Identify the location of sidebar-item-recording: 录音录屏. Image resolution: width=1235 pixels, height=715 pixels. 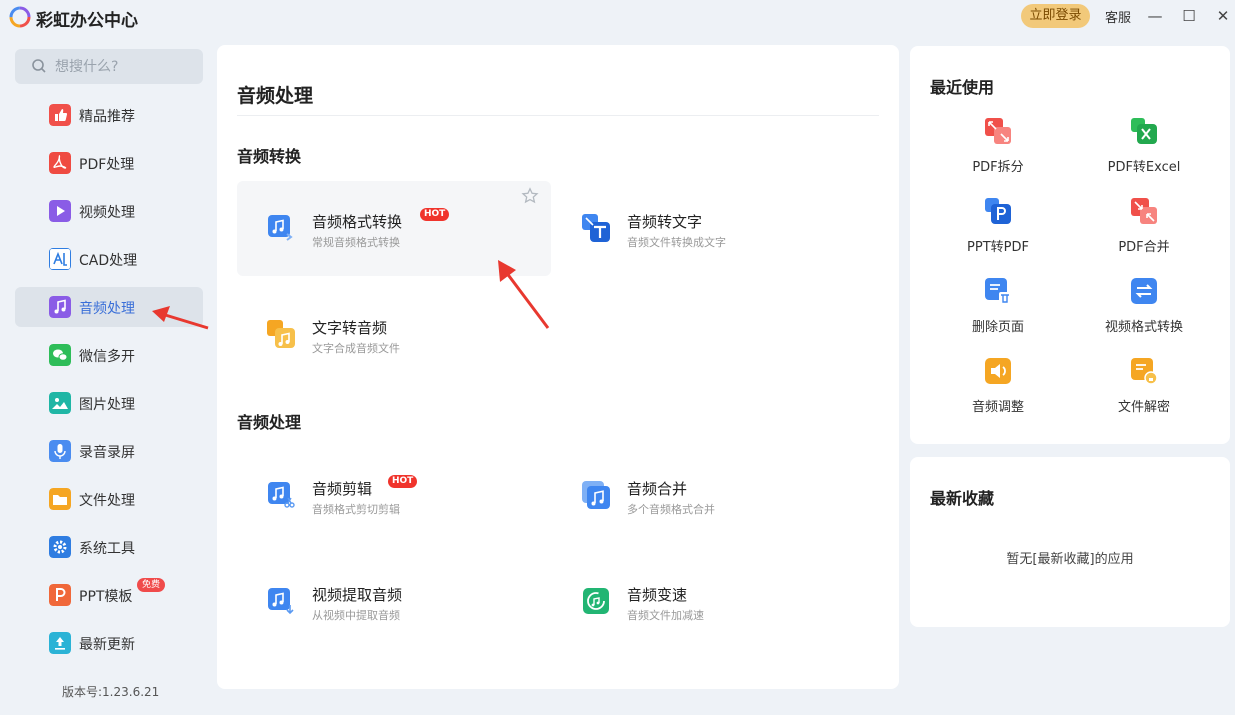
(109, 451).